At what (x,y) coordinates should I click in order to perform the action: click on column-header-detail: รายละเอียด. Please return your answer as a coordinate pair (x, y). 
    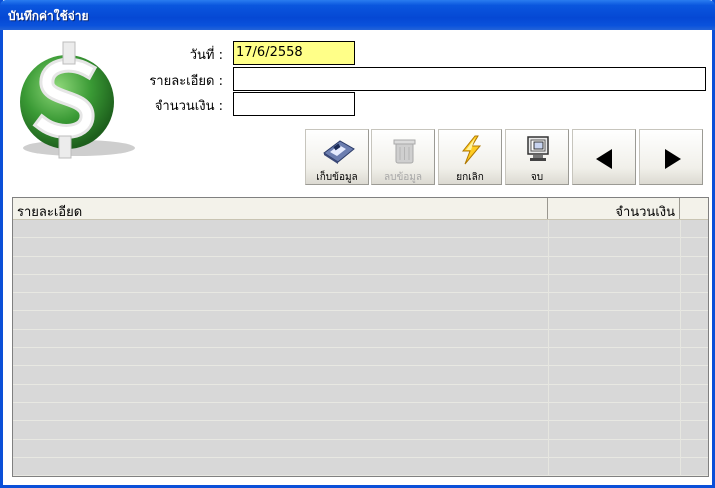
    Looking at the image, I should click on (280, 209).